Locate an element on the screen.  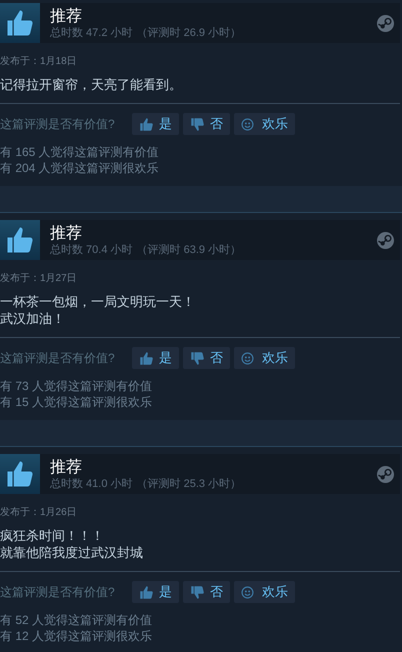
review-text-line: 一杯茶一包烟，一局文明玩一天！ is located at coordinates (98, 301).